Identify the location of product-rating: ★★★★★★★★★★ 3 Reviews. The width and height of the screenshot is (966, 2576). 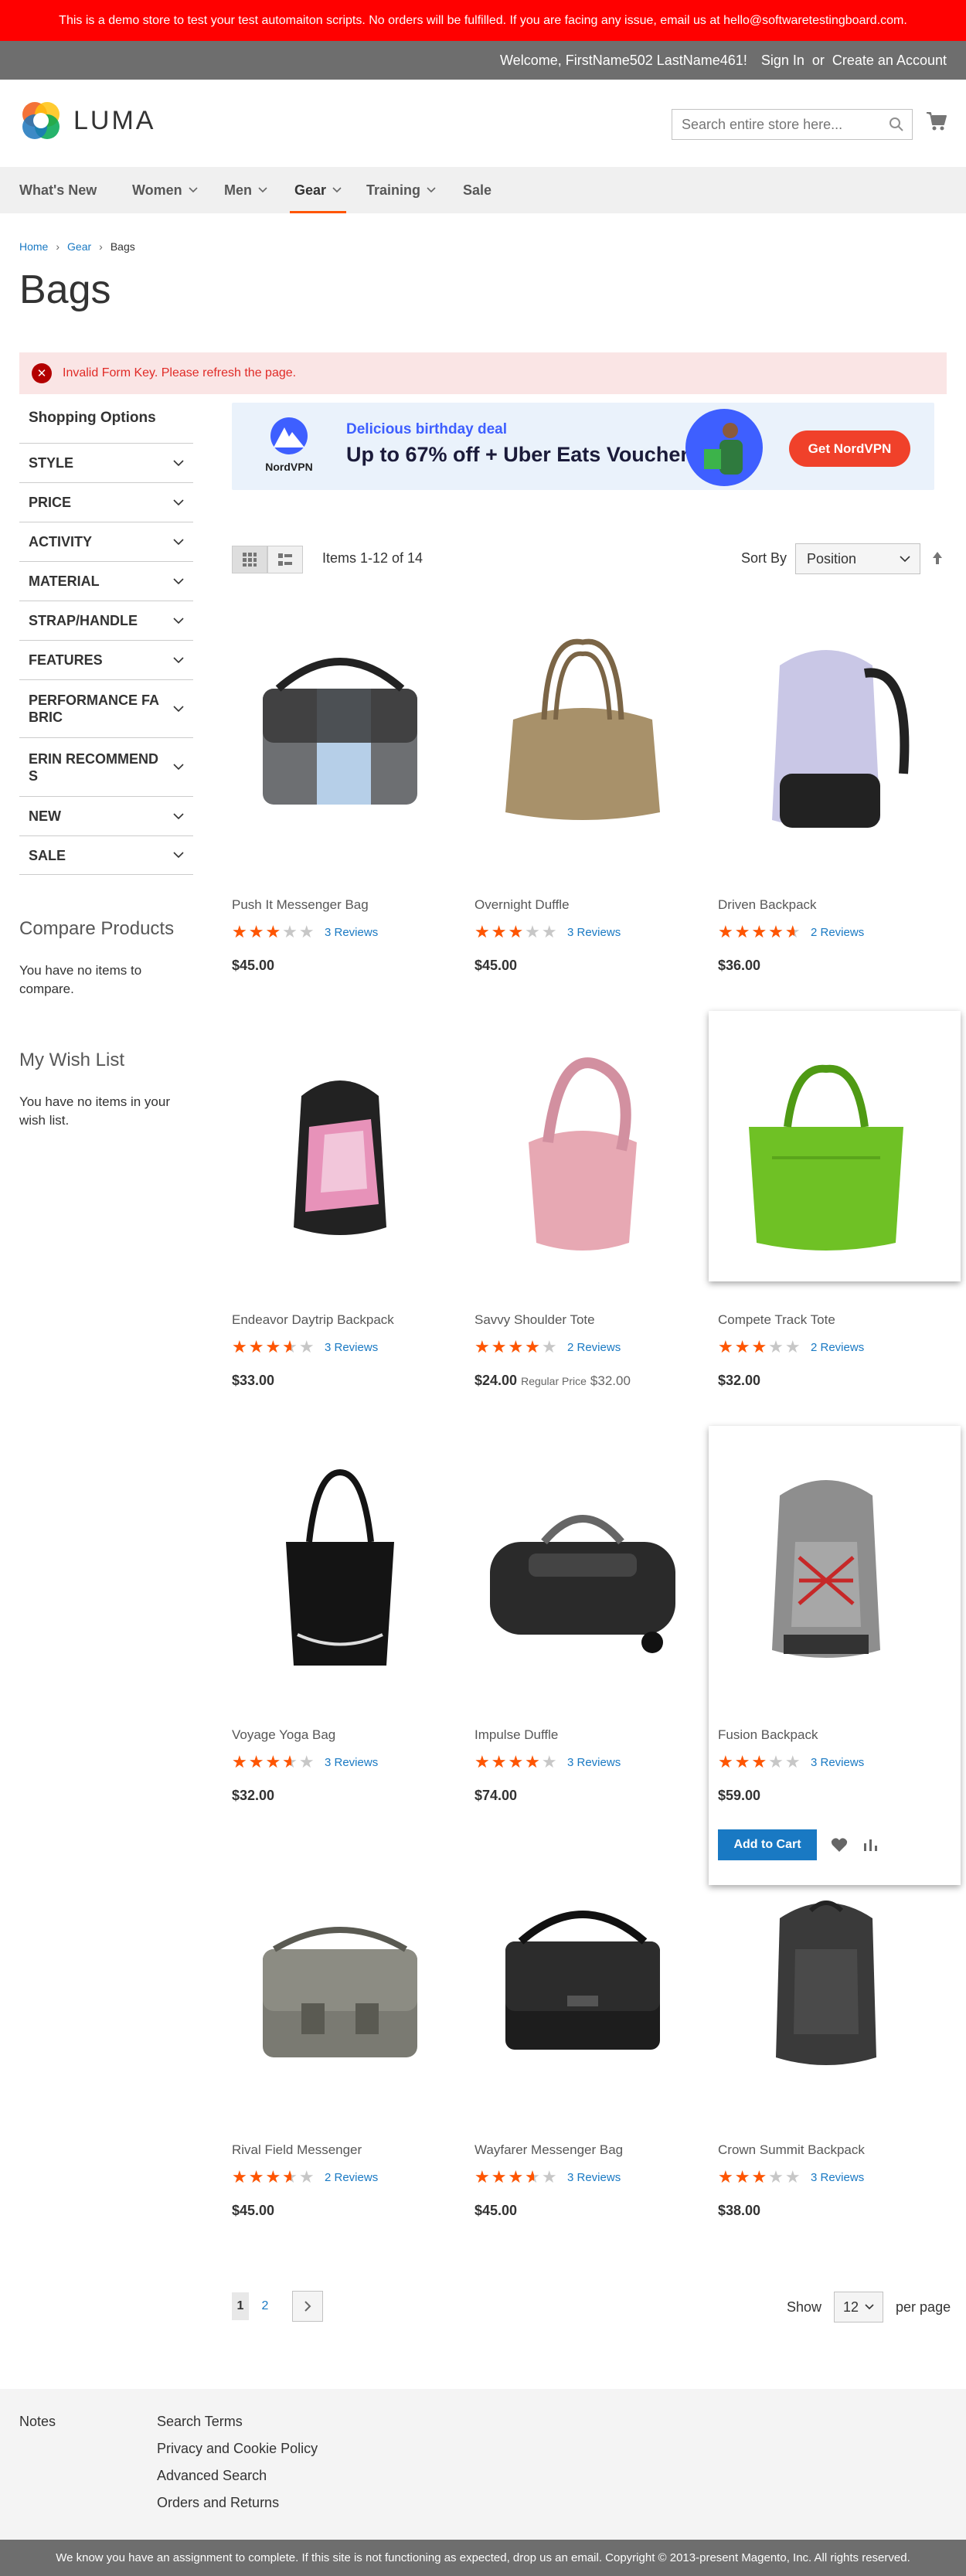
(791, 1762).